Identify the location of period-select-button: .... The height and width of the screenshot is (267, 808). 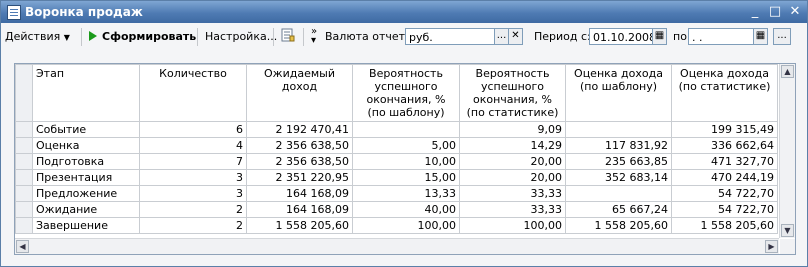
(782, 36).